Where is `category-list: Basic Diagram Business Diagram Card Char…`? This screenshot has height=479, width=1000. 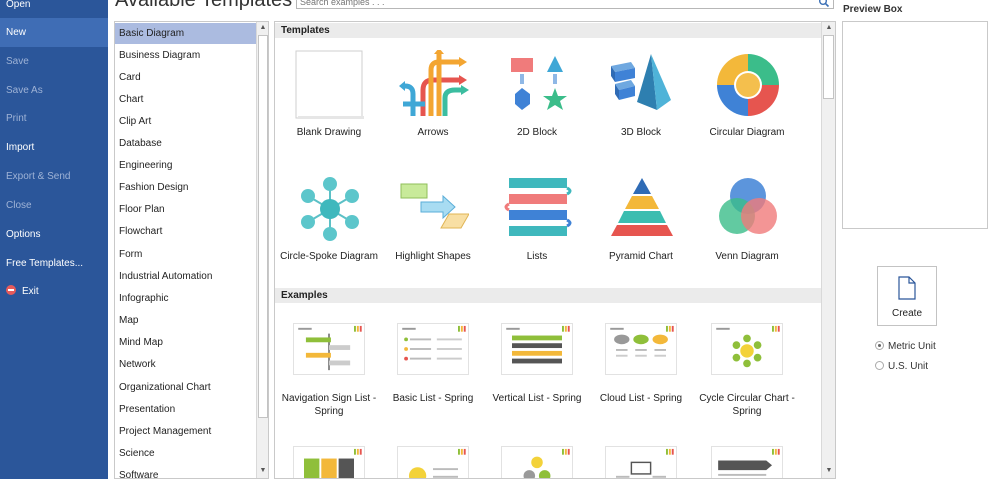
category-list: Basic Diagram Business Diagram Card Char… is located at coordinates (191, 250).